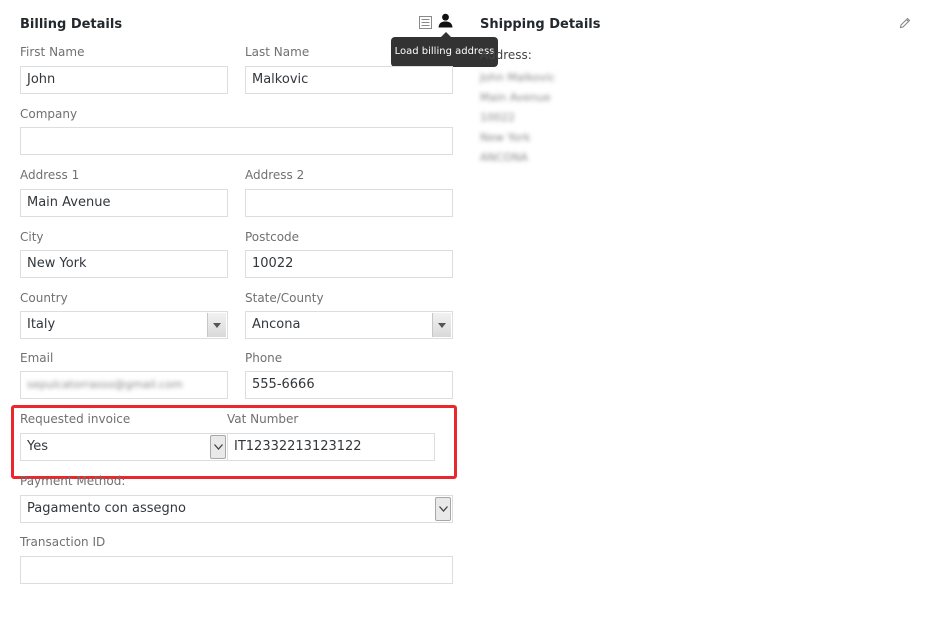  What do you see at coordinates (425, 23) in the screenshot?
I see `load-address-icon` at bounding box center [425, 23].